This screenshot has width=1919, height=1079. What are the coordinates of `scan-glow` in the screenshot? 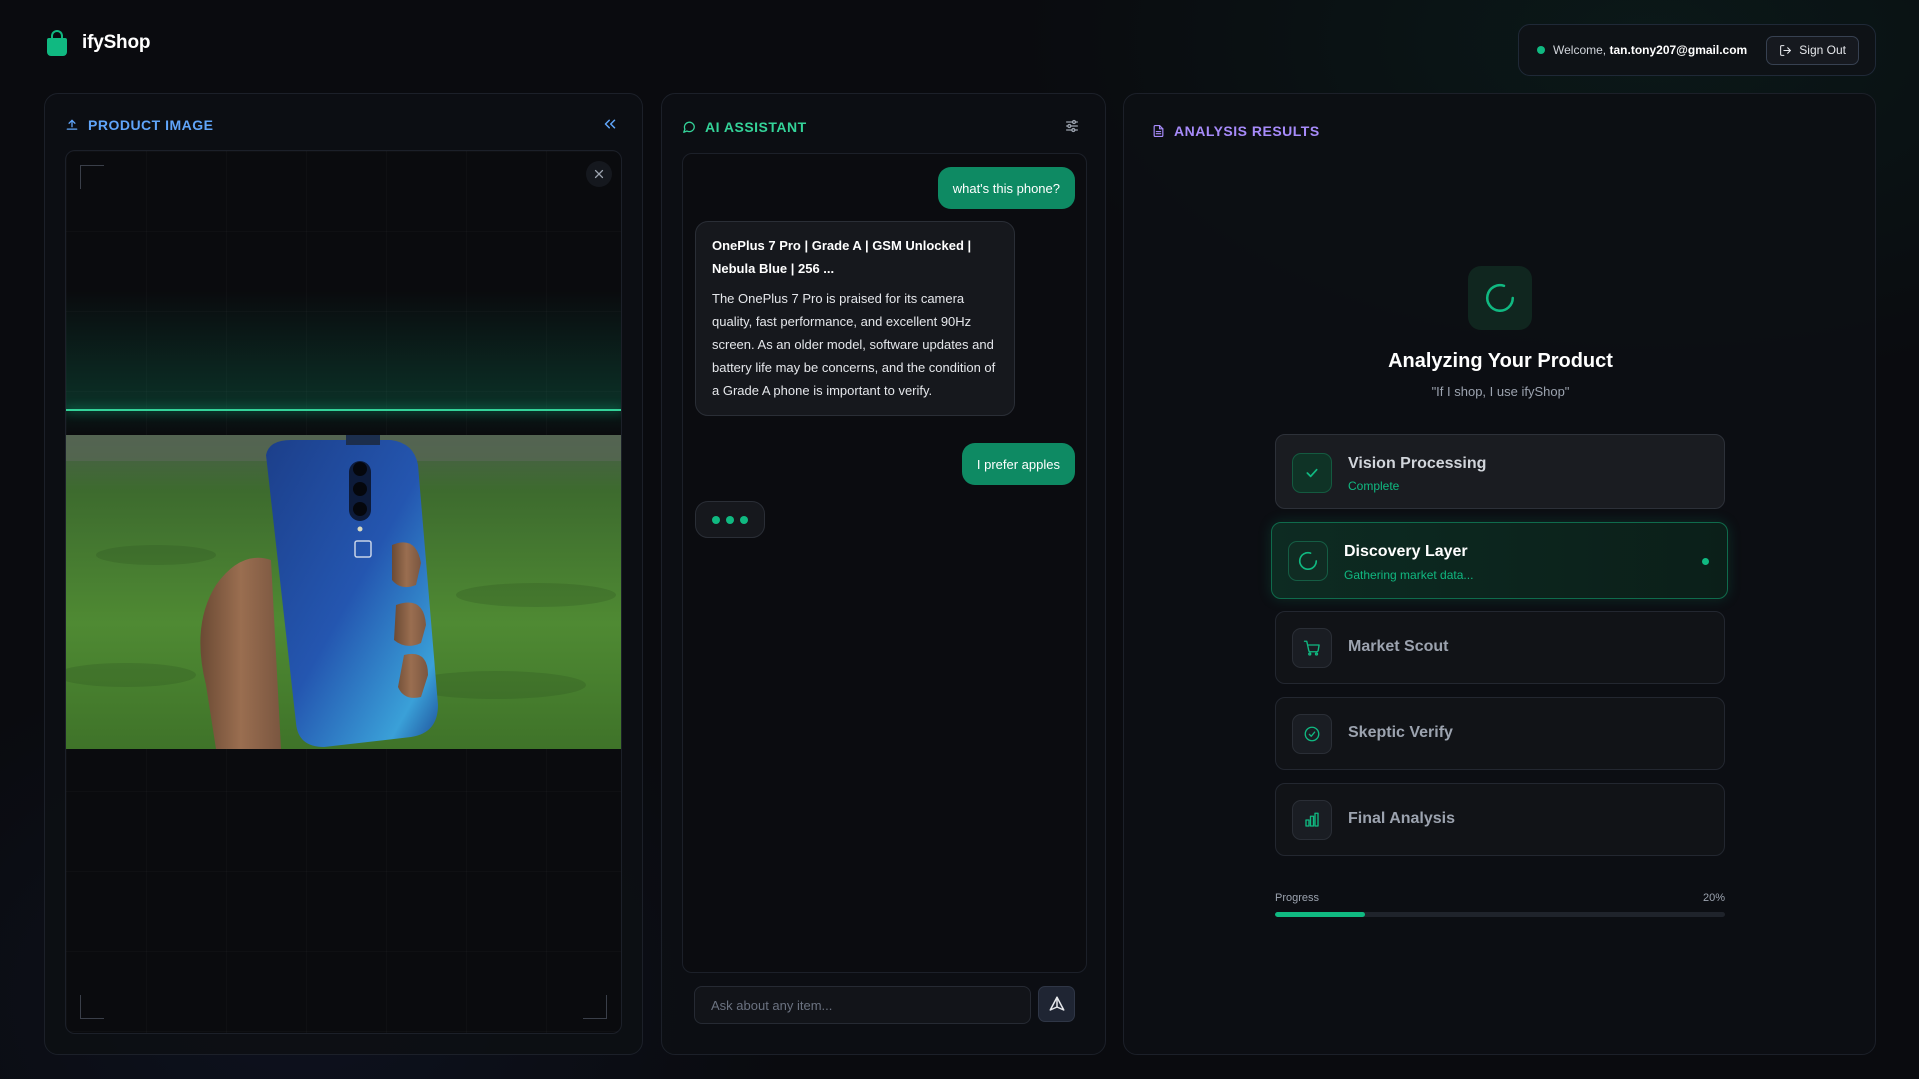 It's located at (343, 351).